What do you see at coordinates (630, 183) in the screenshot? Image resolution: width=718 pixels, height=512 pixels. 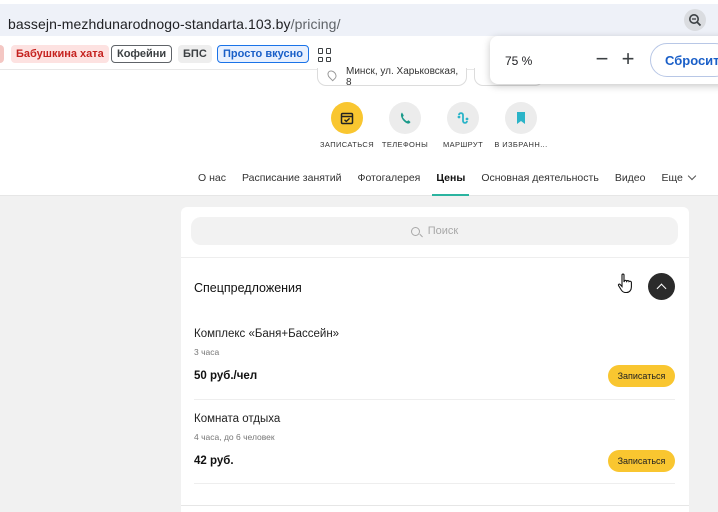 I see `tab-video: Видео` at bounding box center [630, 183].